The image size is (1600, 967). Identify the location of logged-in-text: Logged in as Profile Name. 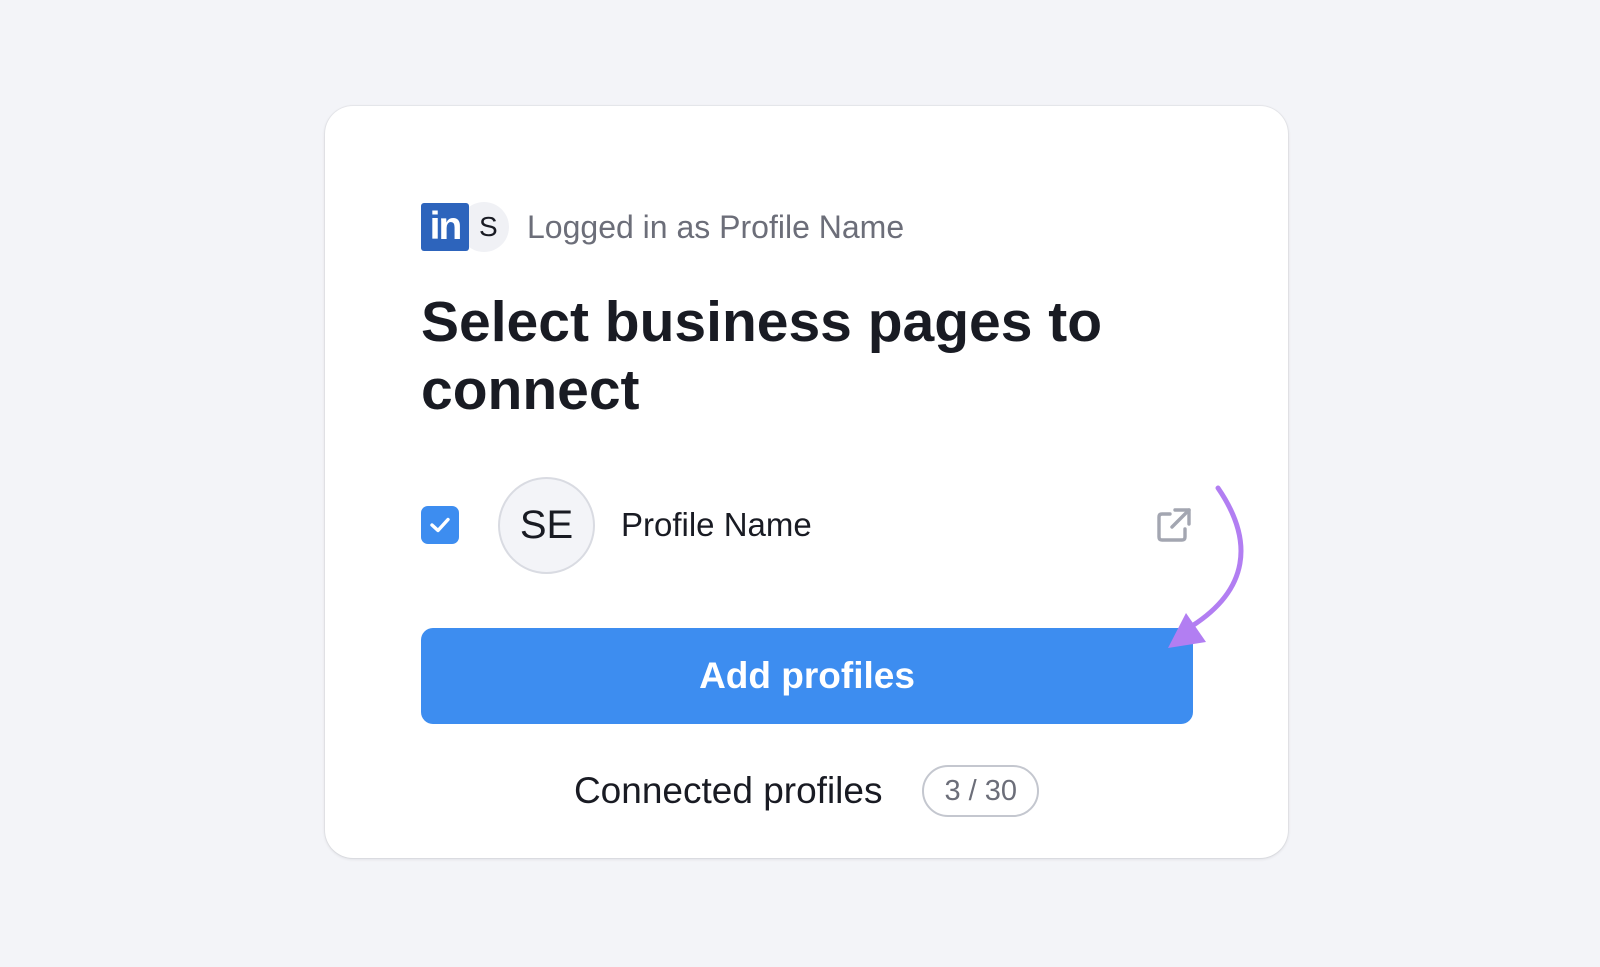
(716, 226).